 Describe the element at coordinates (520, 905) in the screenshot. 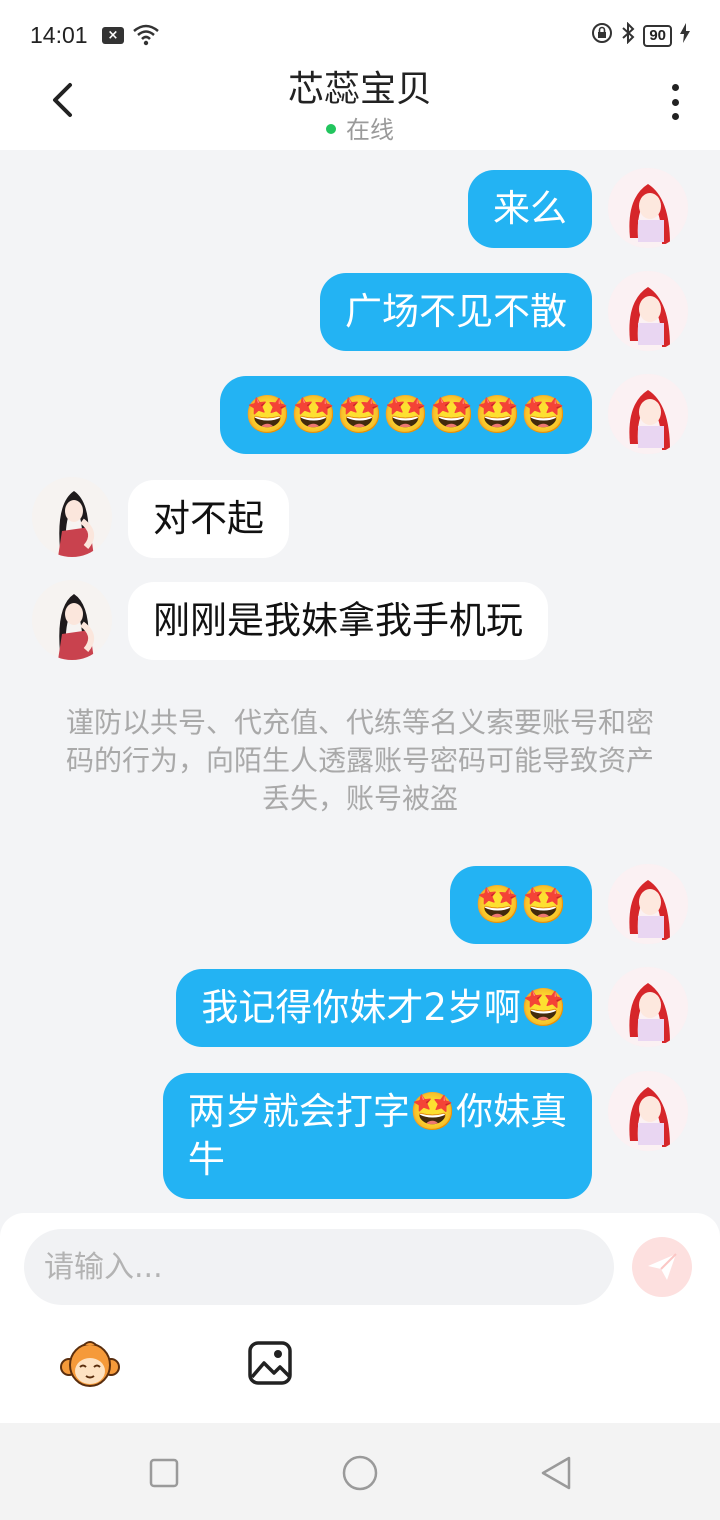

I see `message-bubble-sent: 🤩🤩` at that location.